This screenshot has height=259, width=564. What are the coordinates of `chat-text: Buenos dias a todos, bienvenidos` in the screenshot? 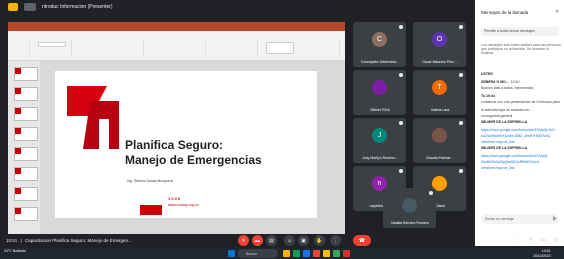 It's located at (507, 88).